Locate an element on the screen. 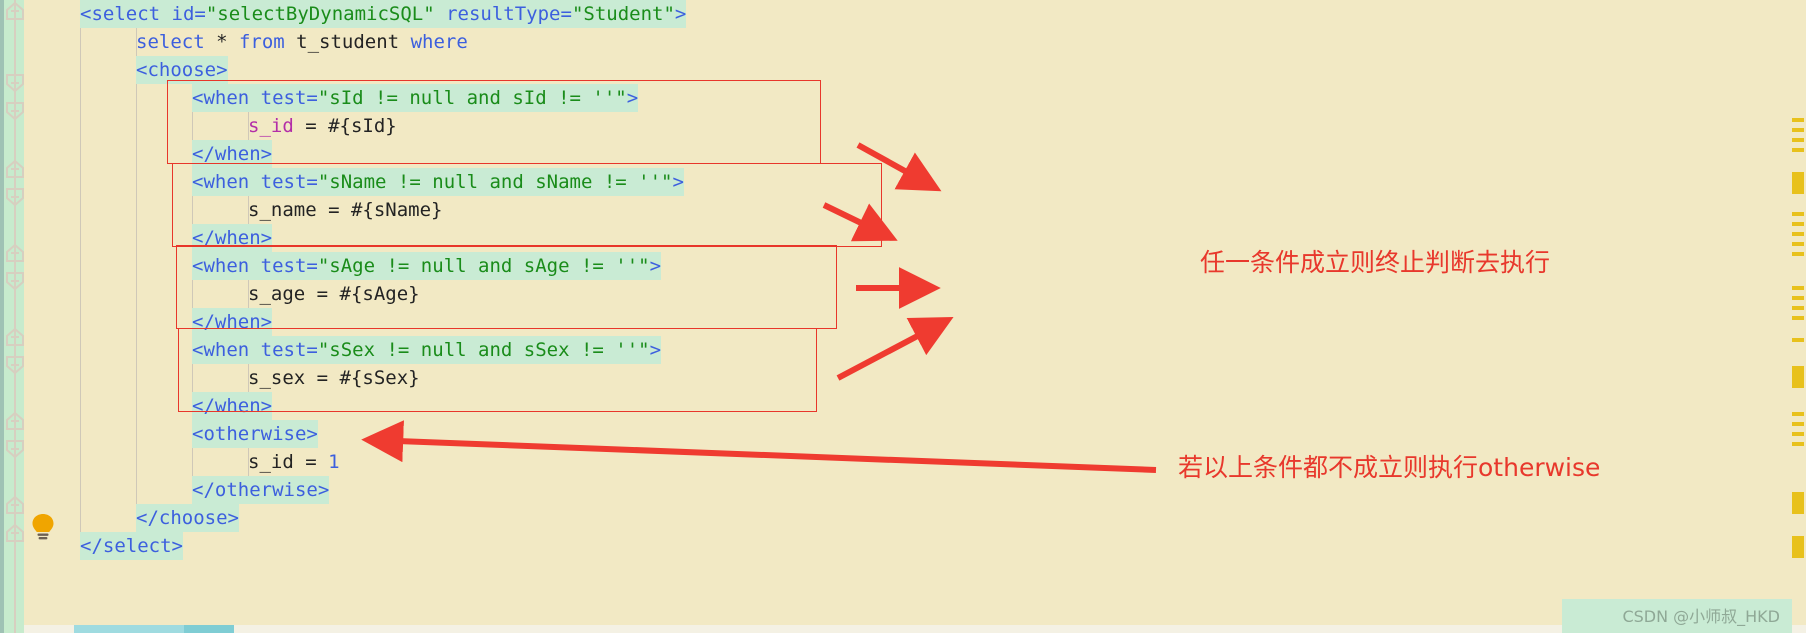 This screenshot has height=633, width=1806. code-line-text: </otherwise> is located at coordinates (261, 490).